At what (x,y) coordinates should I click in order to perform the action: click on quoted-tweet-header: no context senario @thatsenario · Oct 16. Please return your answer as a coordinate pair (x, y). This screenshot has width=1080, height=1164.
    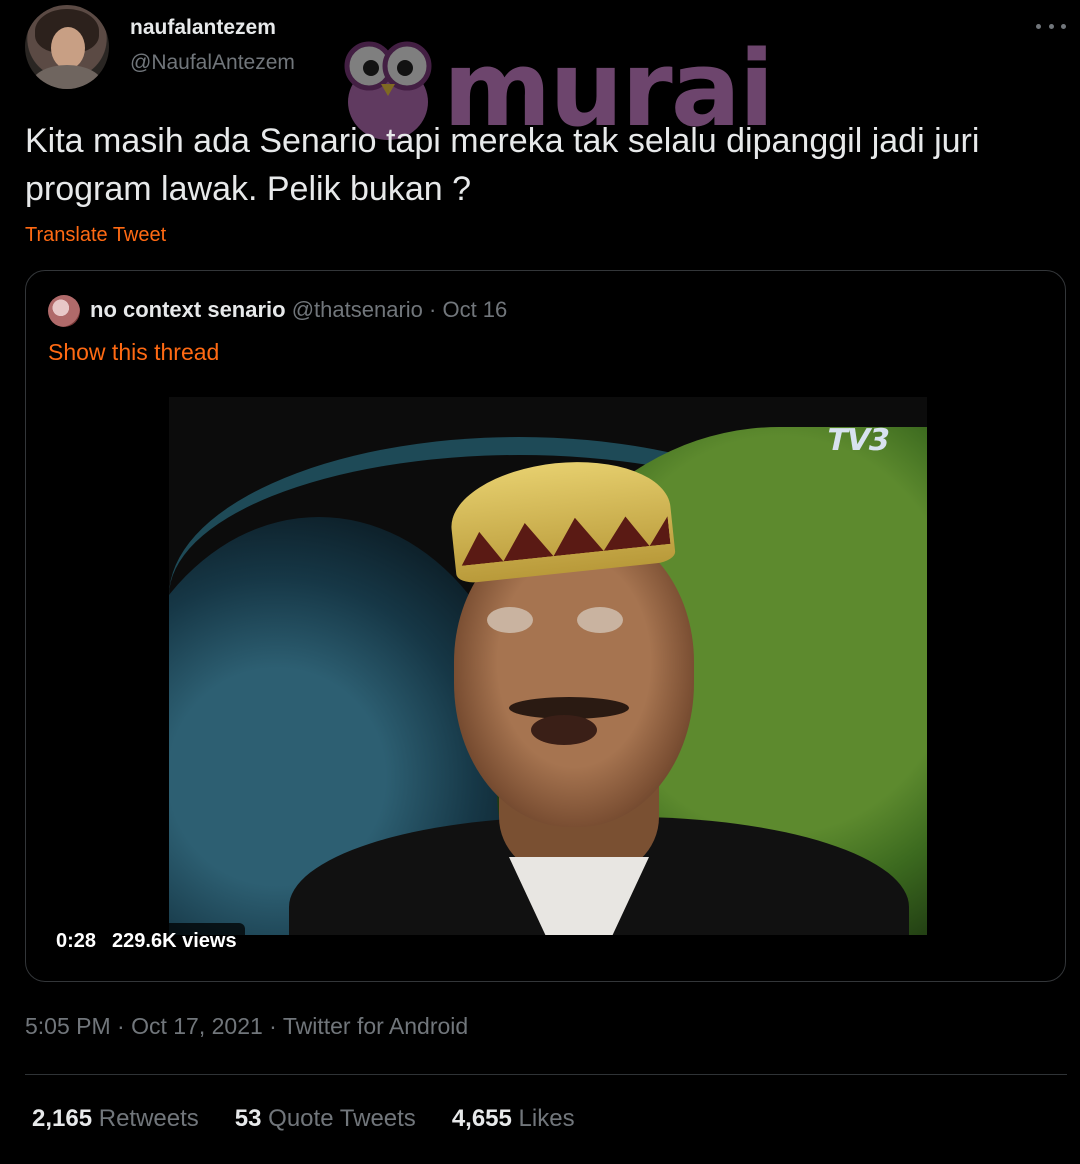
    Looking at the image, I should click on (298, 310).